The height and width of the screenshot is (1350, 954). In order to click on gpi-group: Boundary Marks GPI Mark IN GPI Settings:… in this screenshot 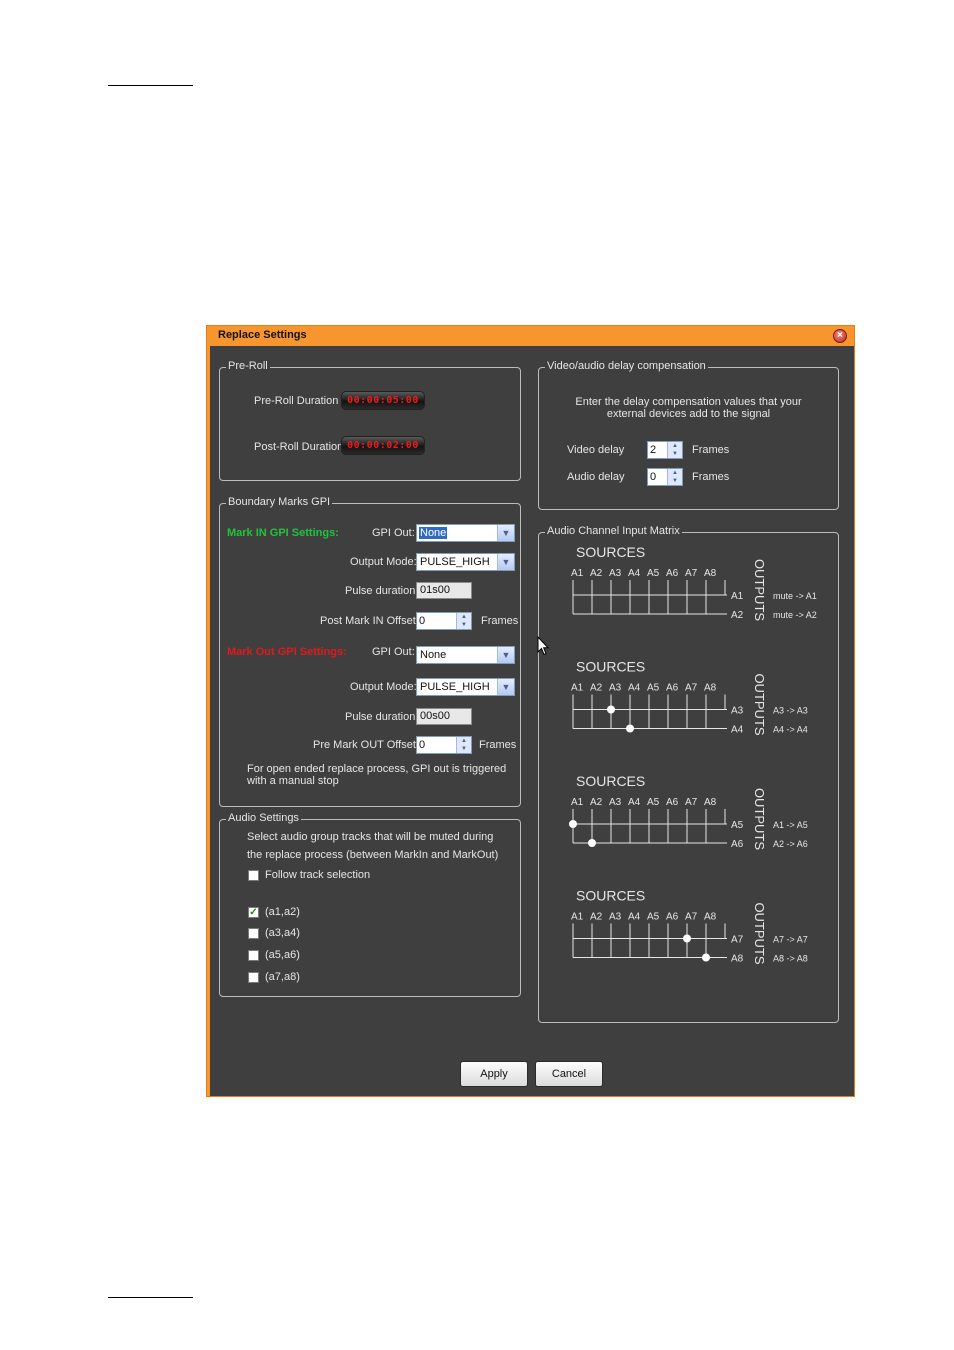, I will do `click(370, 651)`.